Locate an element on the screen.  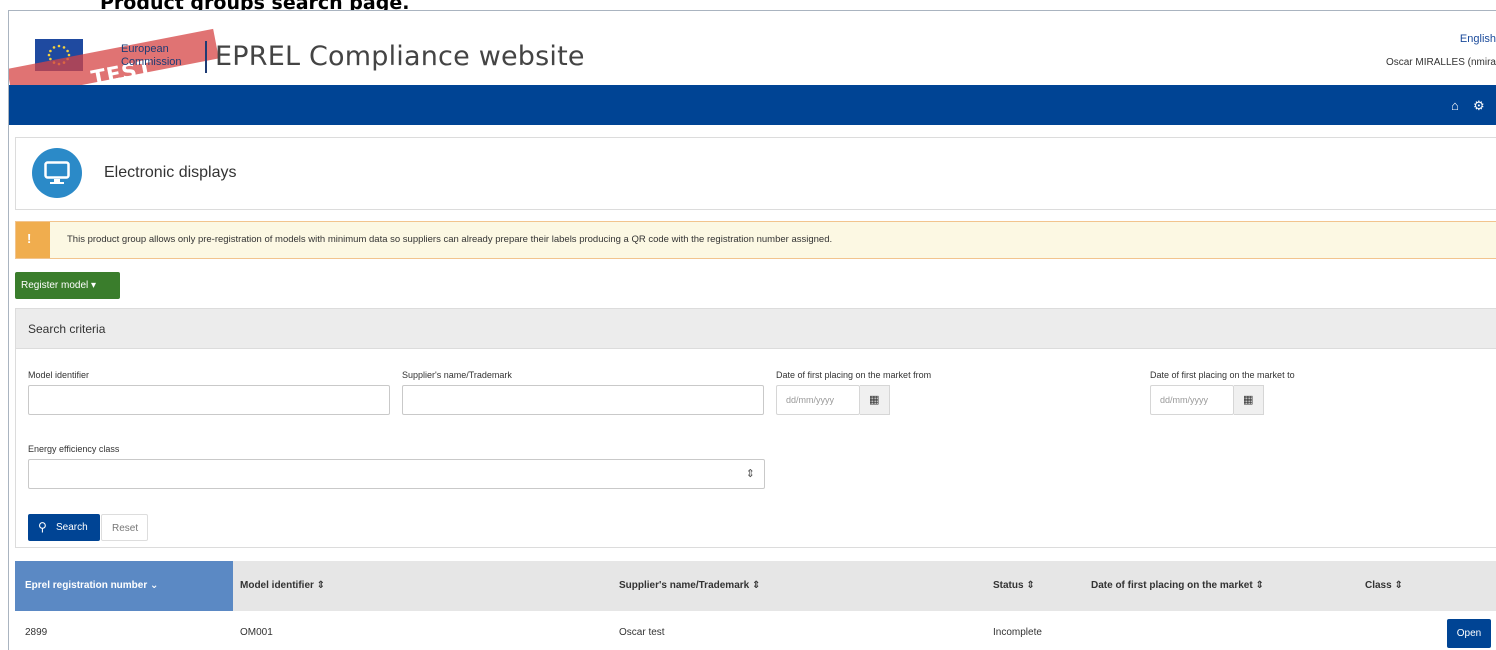
warning-glyph: ! is located at coordinates (29, 238).